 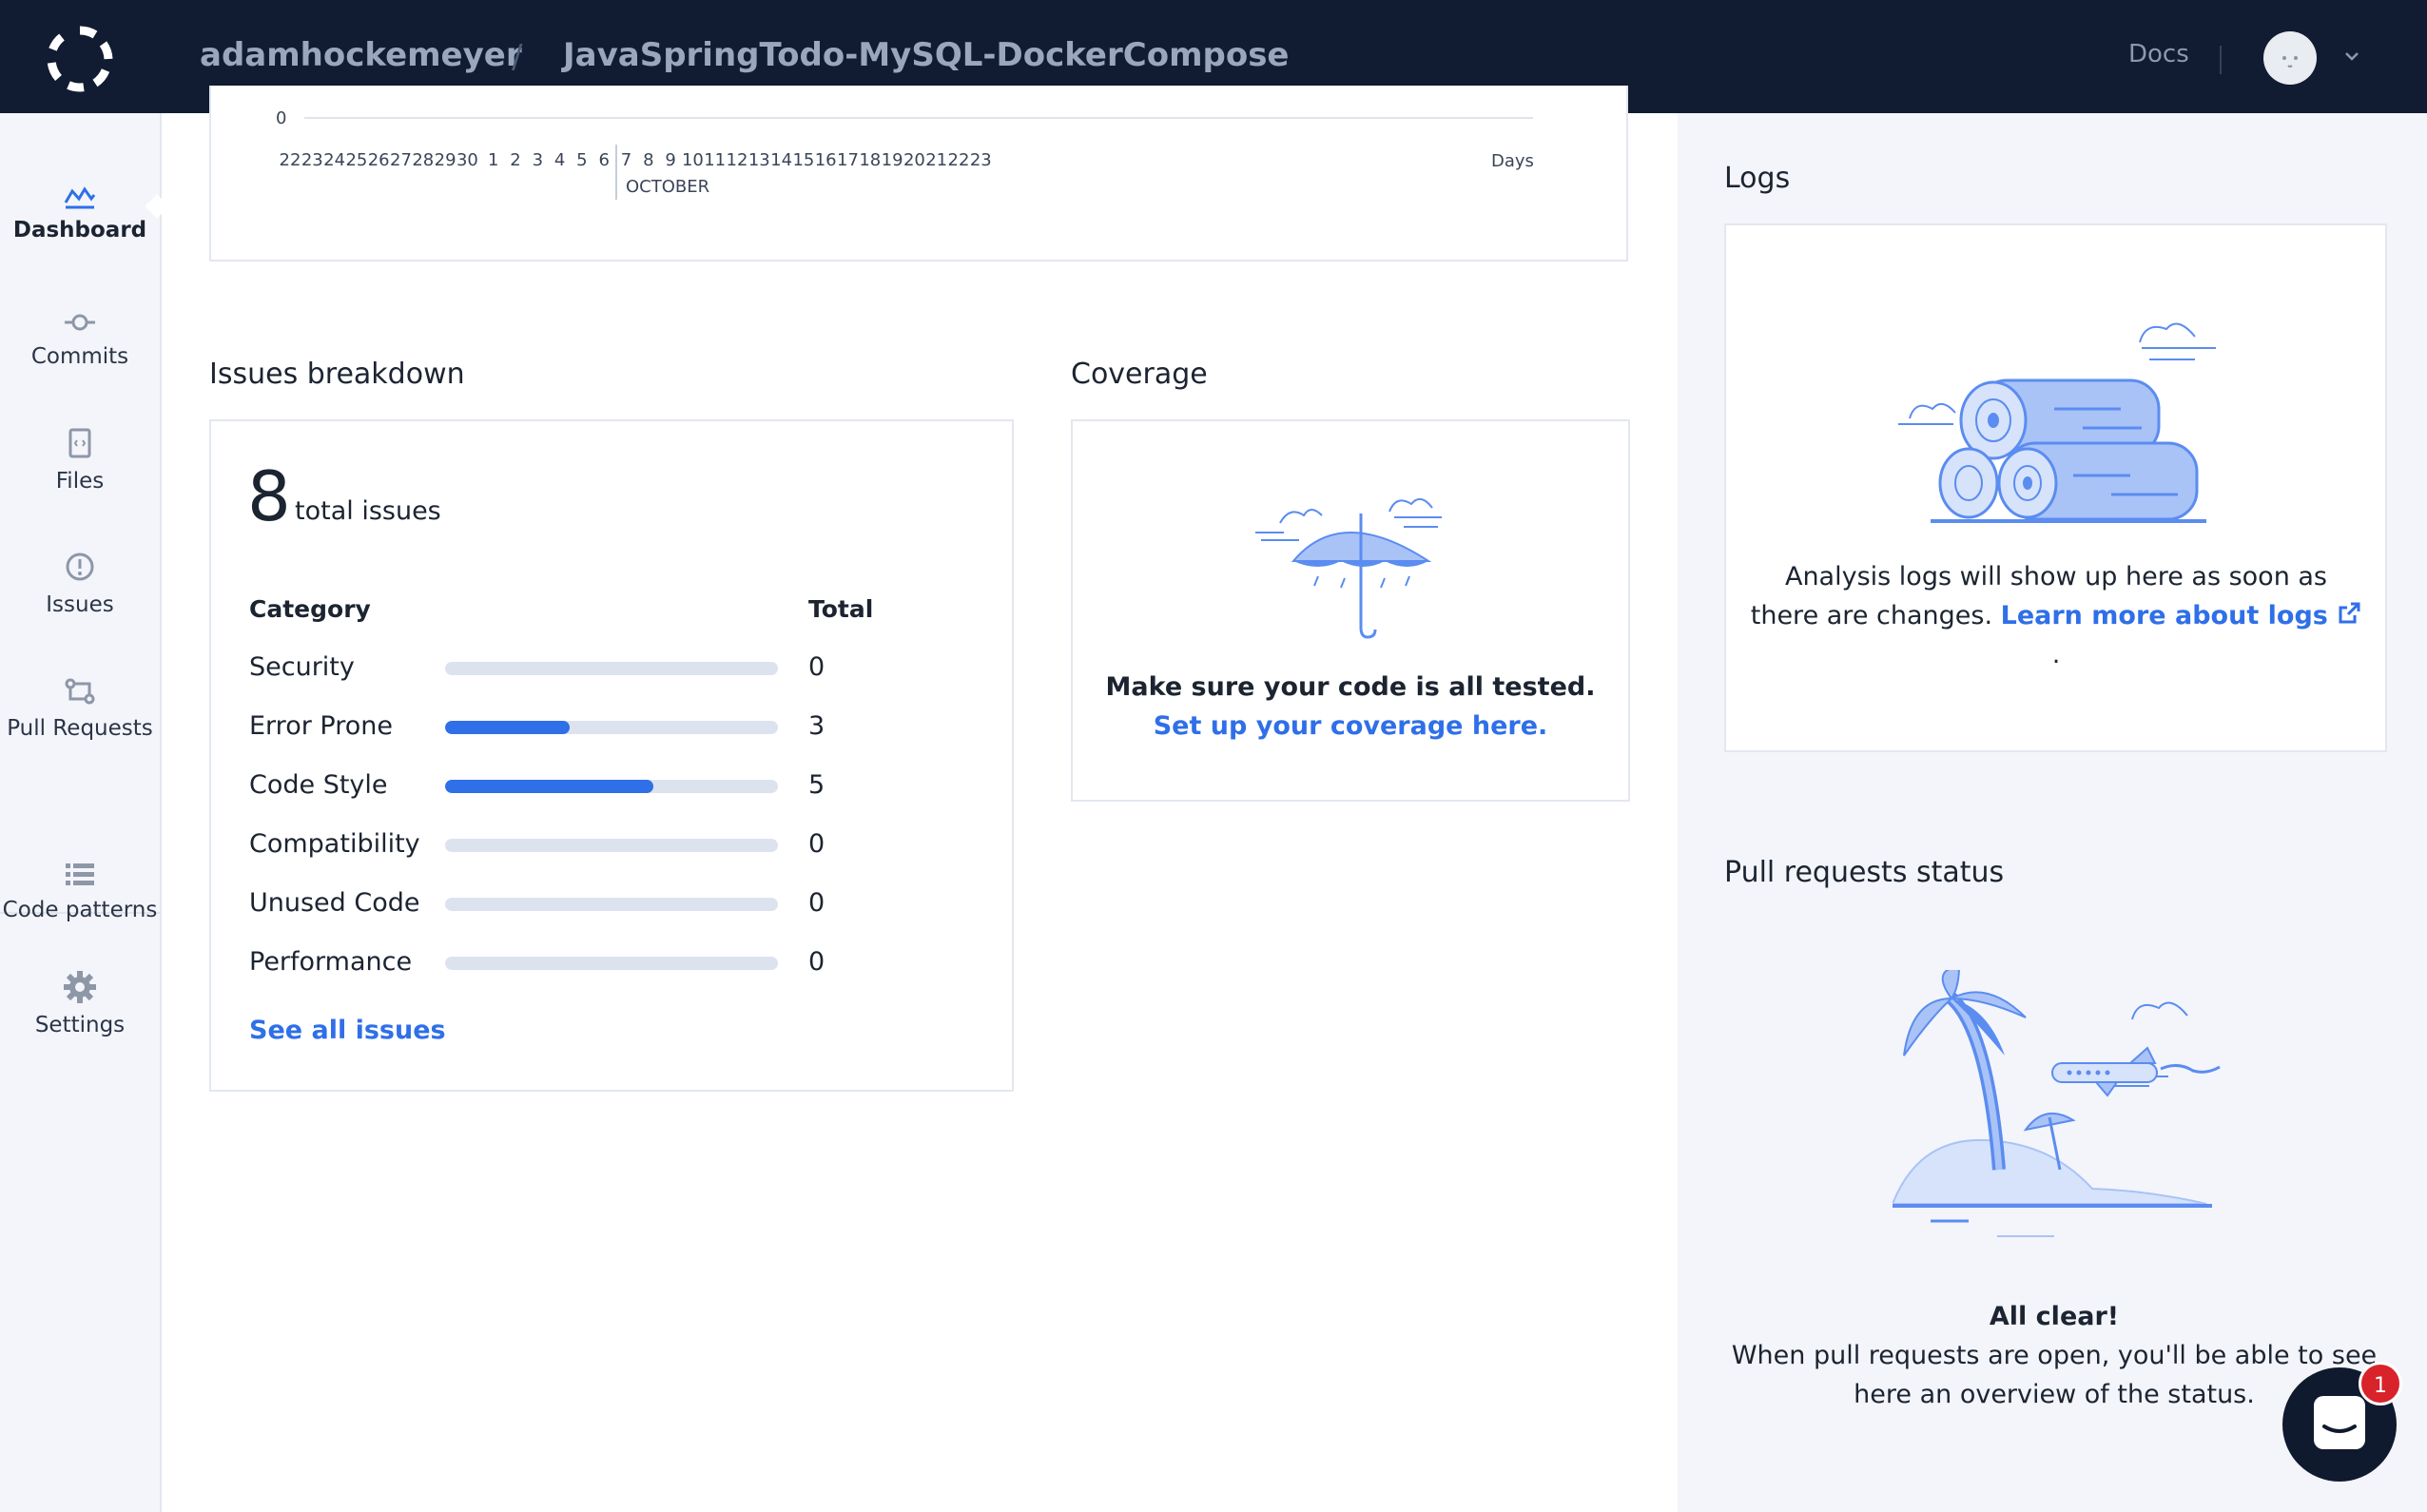 I want to click on day-tick-label: 30, so click(x=467, y=160).